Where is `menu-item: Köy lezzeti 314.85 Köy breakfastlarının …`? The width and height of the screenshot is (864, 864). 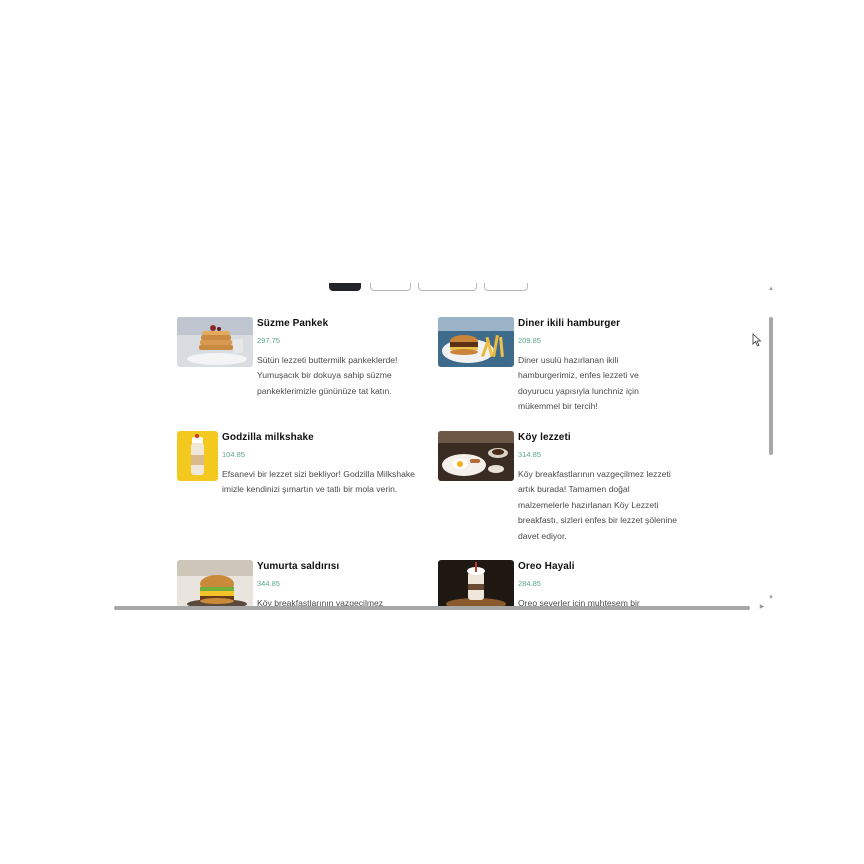 menu-item: Köy lezzeti 314.85 Köy breakfastlarının … is located at coordinates (560, 488).